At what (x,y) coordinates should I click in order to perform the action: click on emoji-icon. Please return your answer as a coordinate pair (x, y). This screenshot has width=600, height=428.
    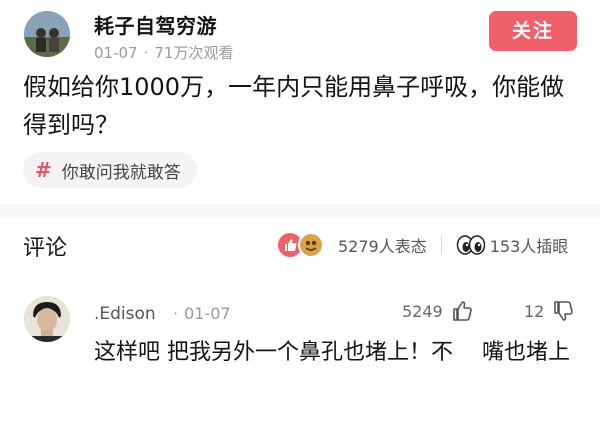
    Looking at the image, I should click on (311, 245).